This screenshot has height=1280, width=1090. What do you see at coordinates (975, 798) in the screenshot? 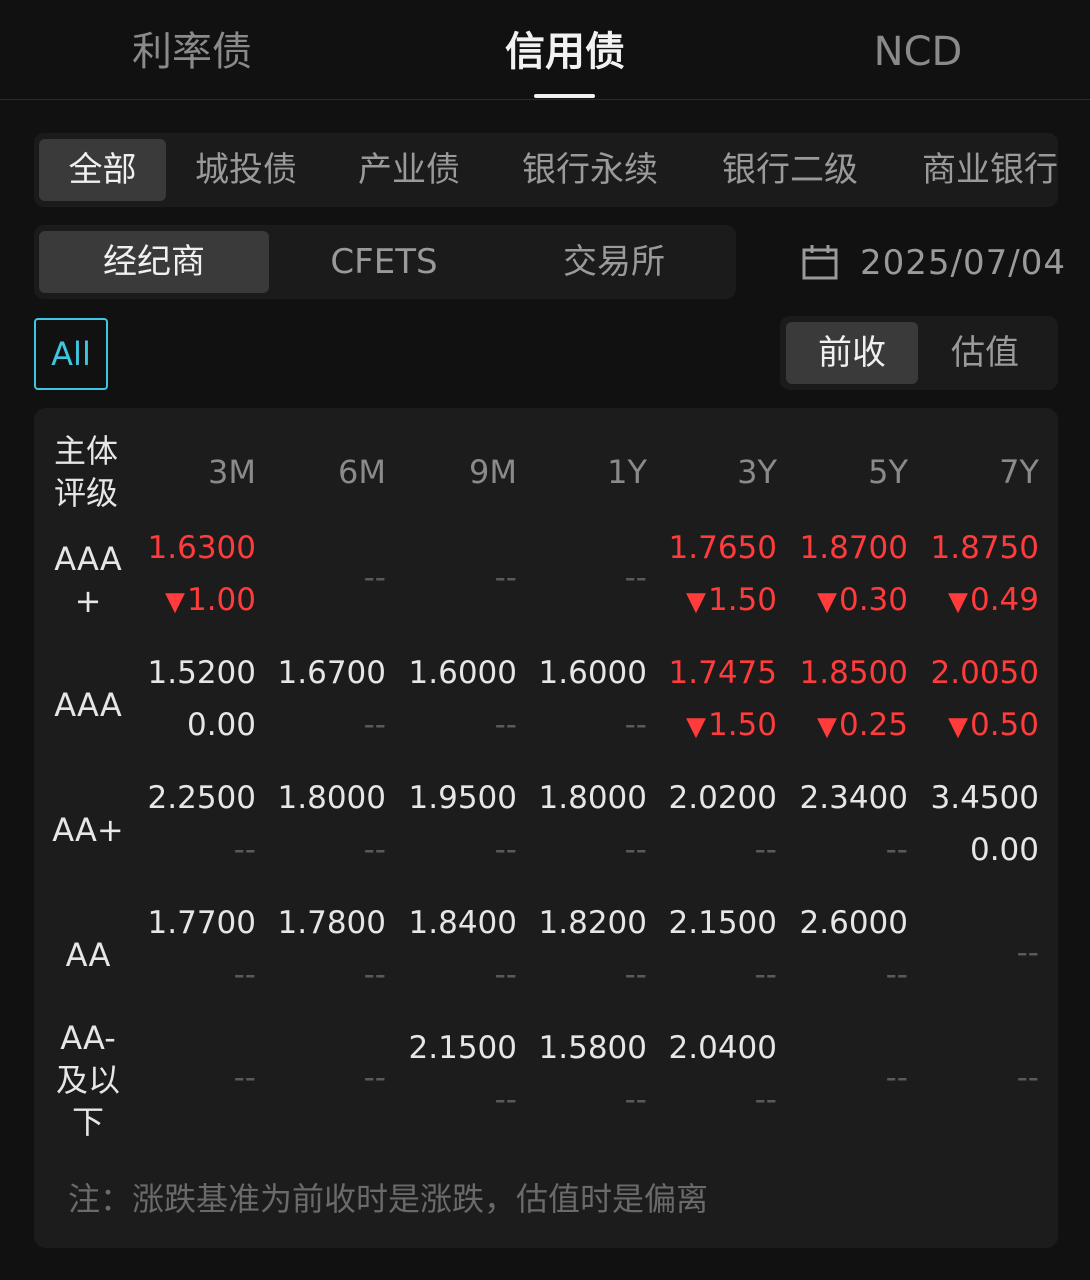
I see `cell-yield: 3.4500` at bounding box center [975, 798].